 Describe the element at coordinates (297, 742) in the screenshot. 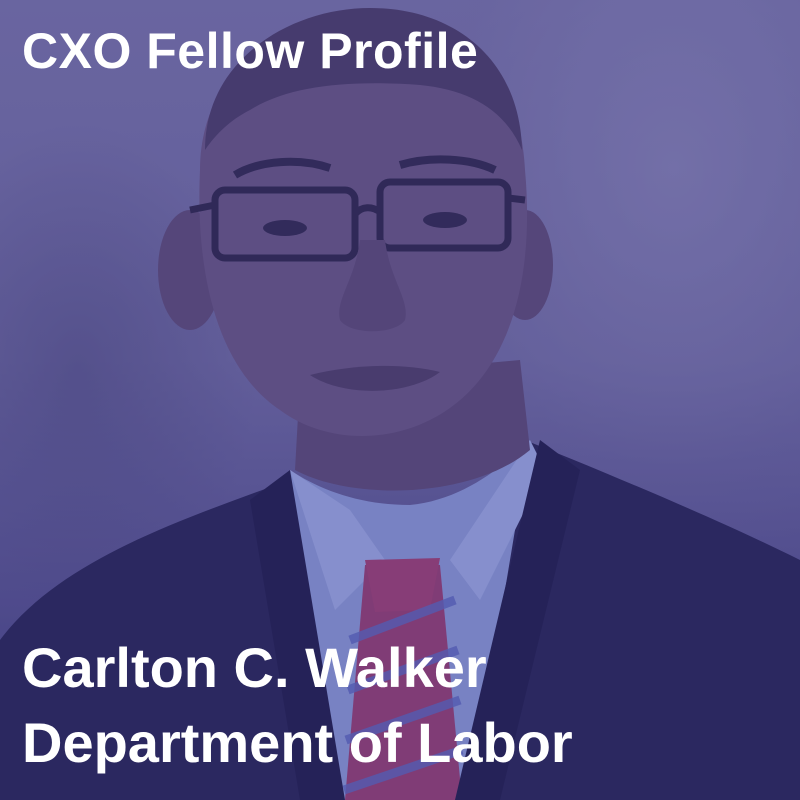

I see `fellow-department: Department of Labor` at that location.